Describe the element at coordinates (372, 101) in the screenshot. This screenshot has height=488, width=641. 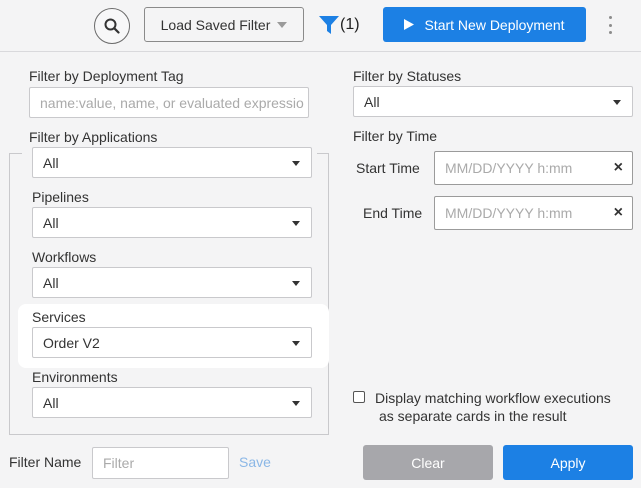
I see `statuses-value: All` at that location.